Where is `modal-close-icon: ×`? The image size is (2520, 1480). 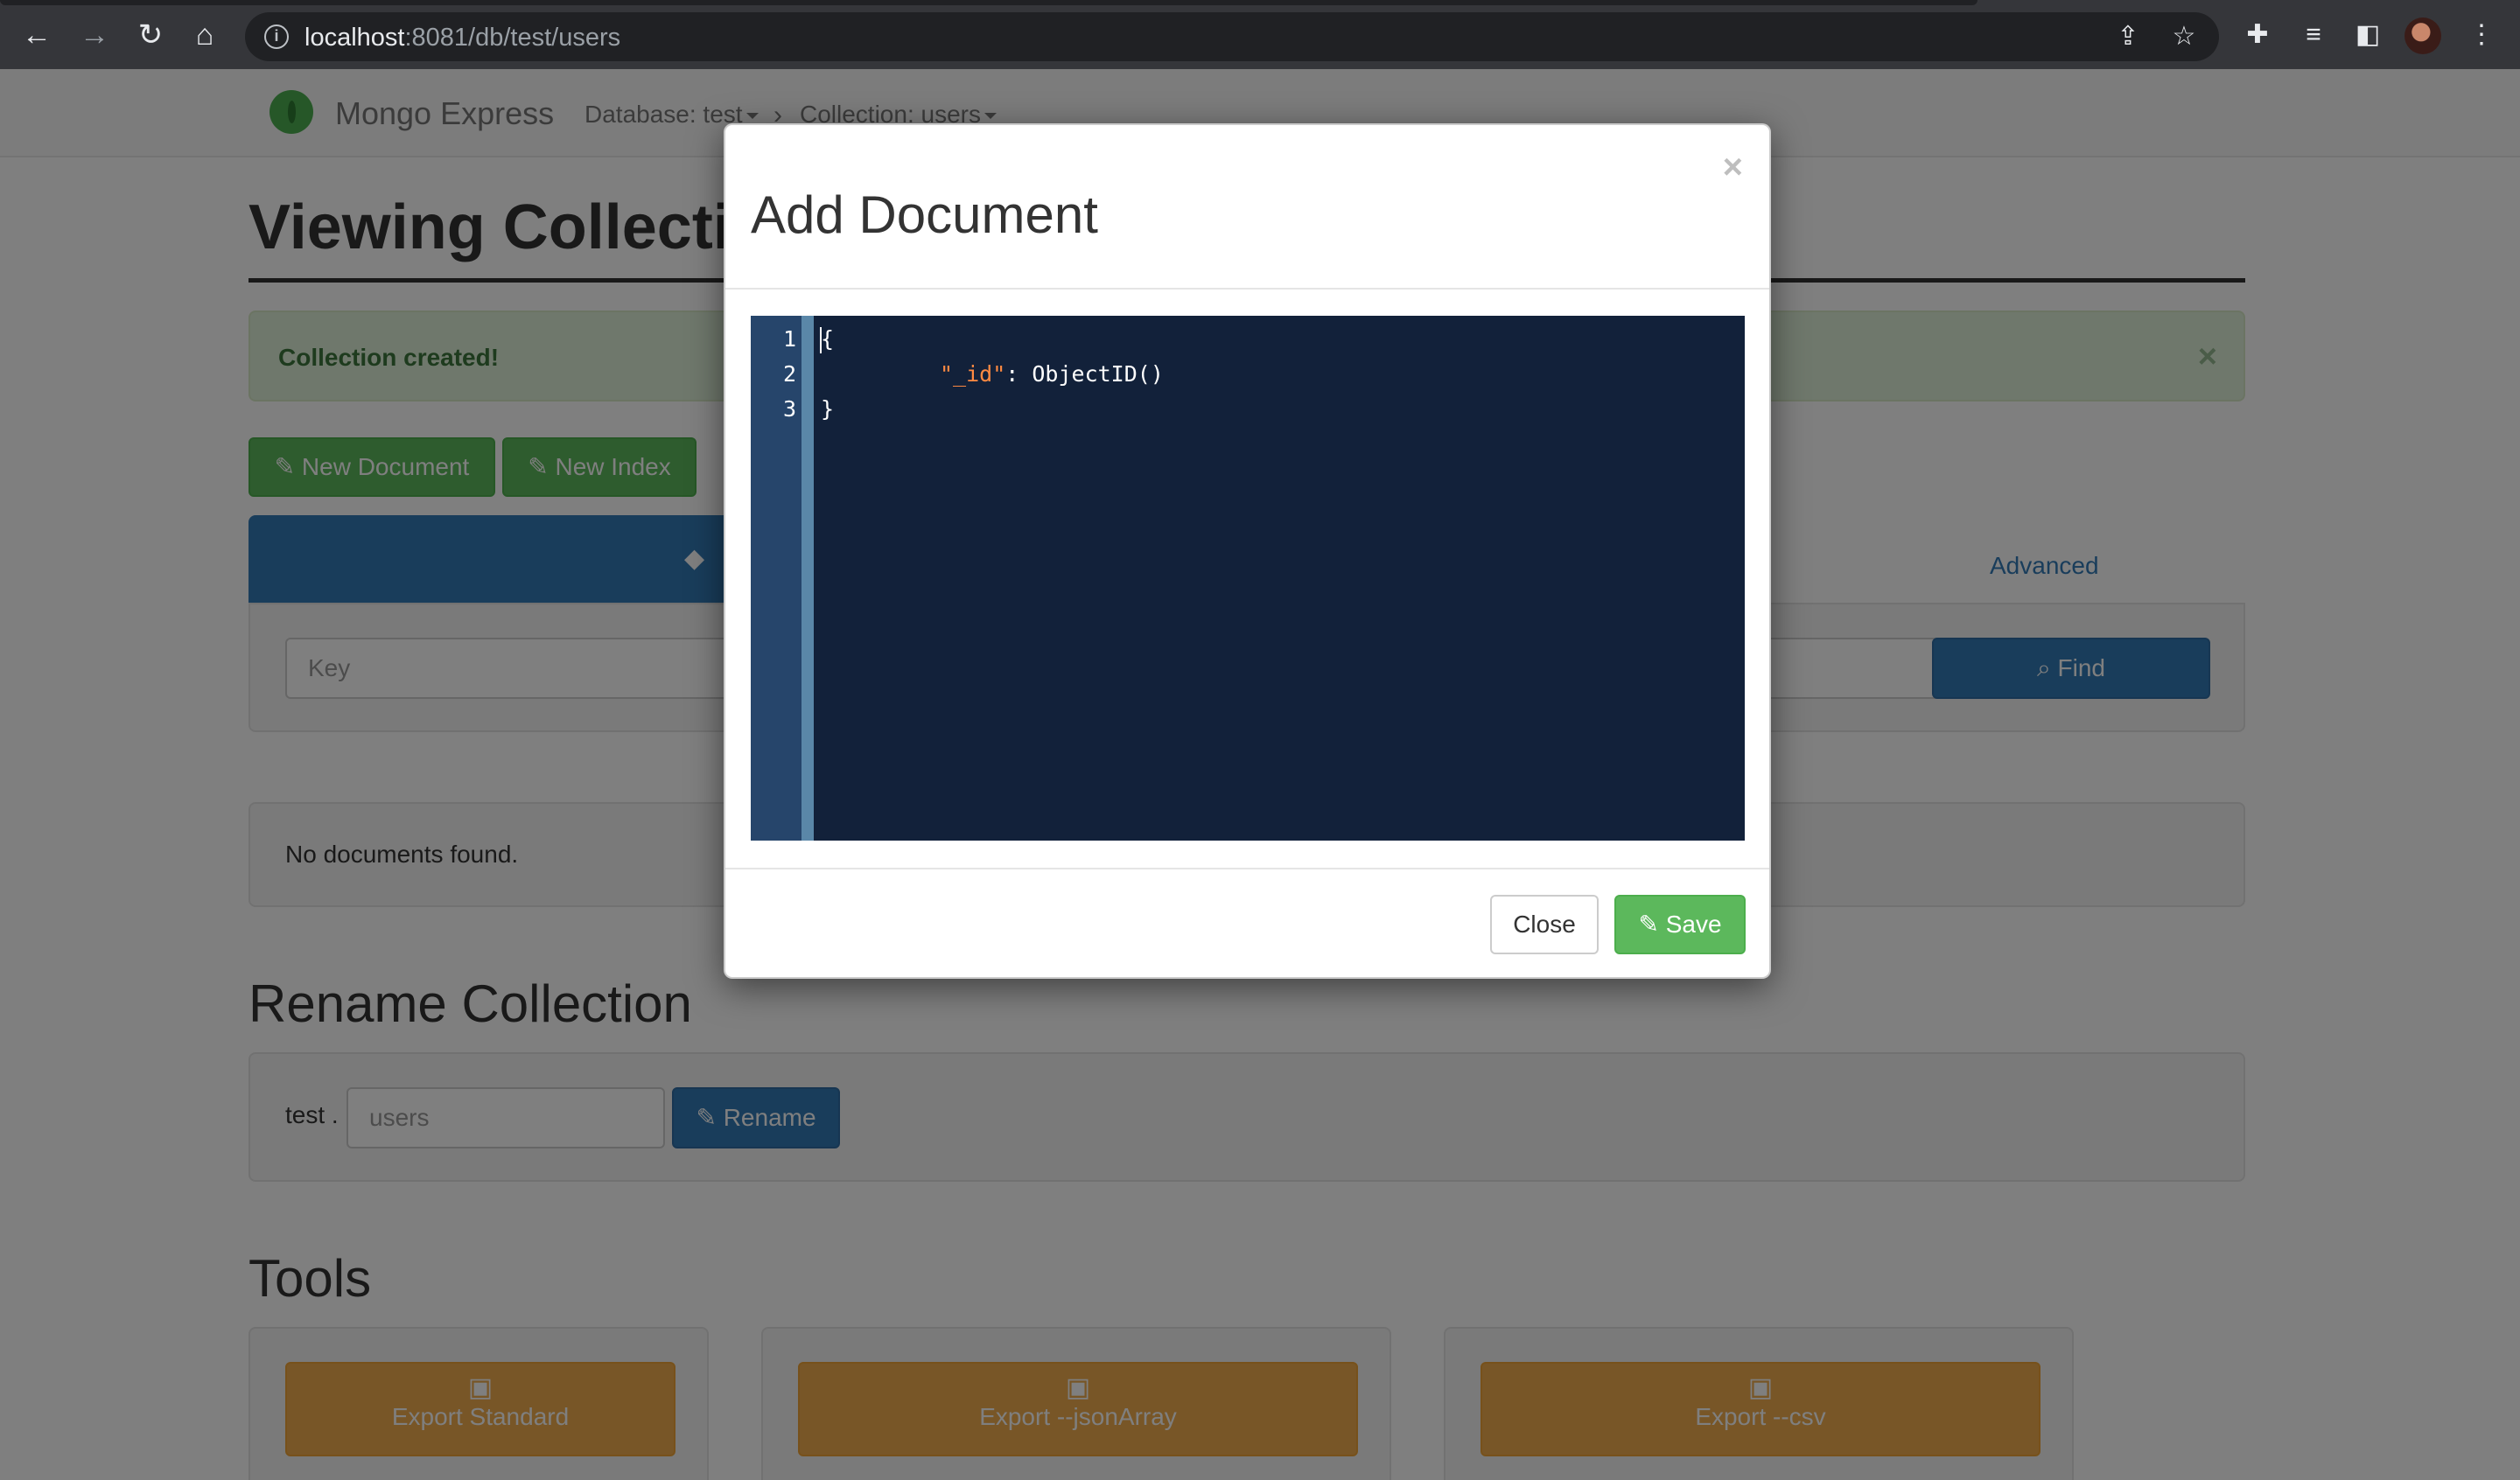
modal-close-icon: × is located at coordinates (1733, 168).